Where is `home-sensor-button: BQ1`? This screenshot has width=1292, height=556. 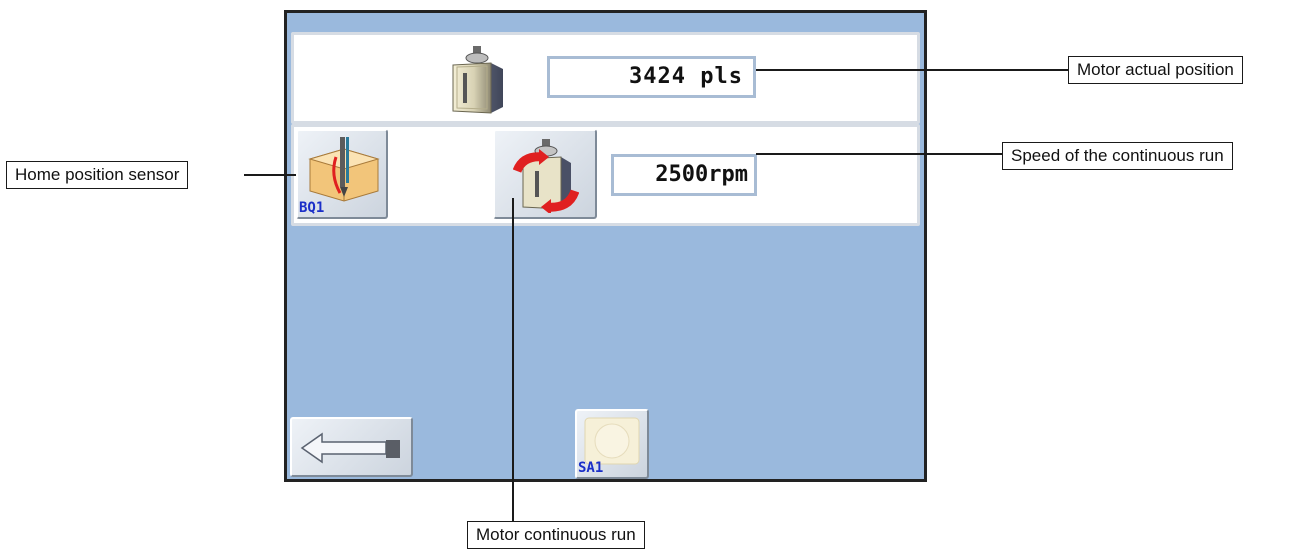 home-sensor-button: BQ1 is located at coordinates (342, 174).